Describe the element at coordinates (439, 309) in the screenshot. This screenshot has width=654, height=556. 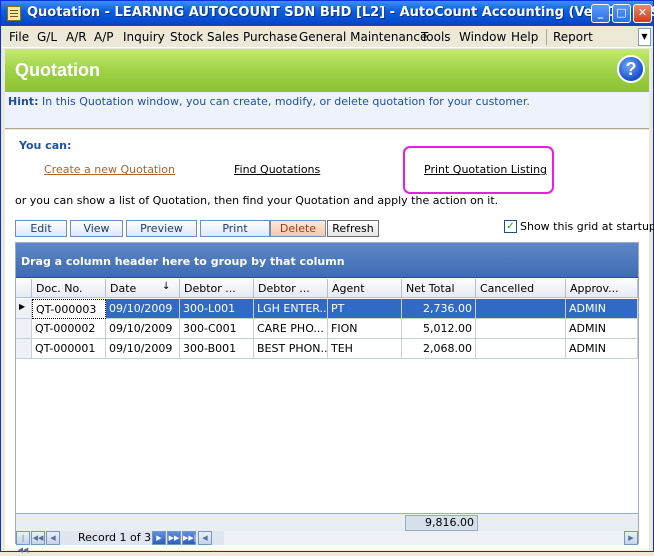
I see `cell-net-total: 2,736.00` at that location.